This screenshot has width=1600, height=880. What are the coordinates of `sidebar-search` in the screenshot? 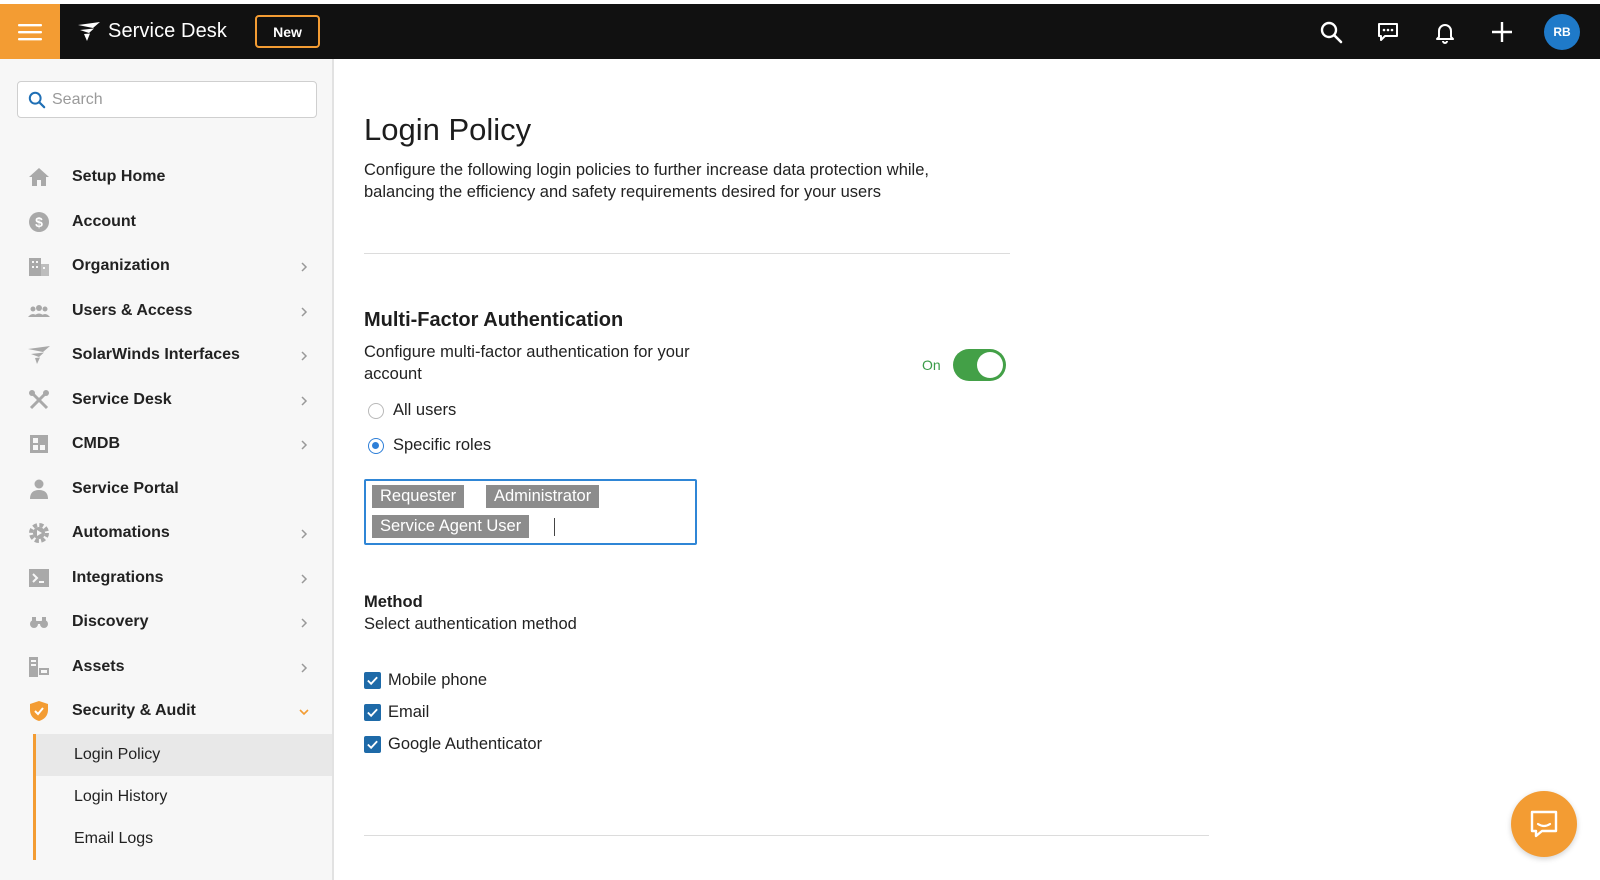 It's located at (167, 99).